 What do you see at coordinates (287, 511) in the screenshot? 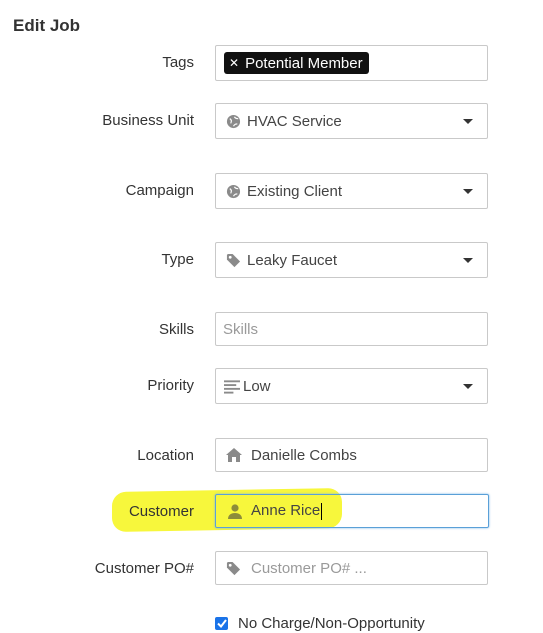
I see `customer-value: Anne Rice` at bounding box center [287, 511].